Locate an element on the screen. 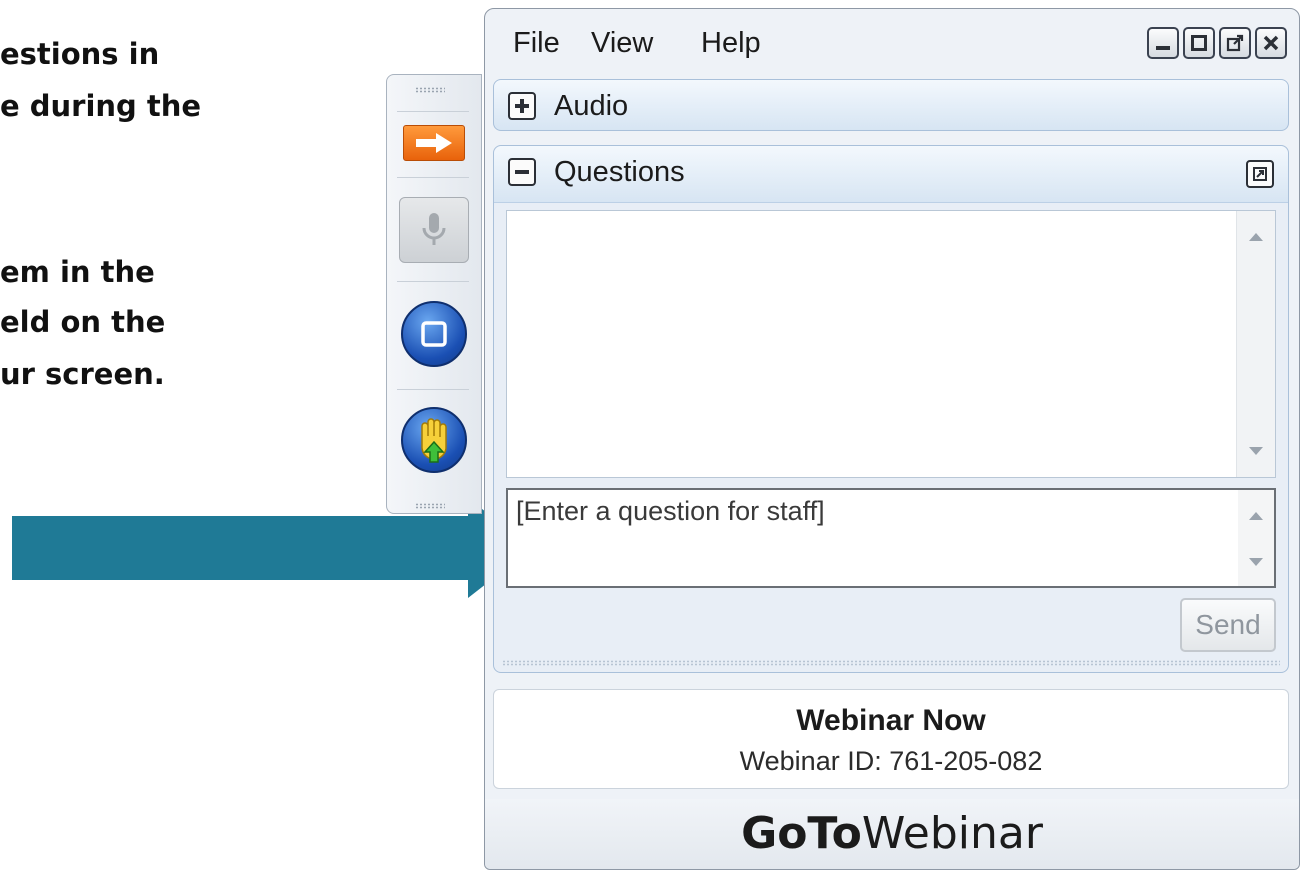 The image size is (1305, 873). screen-button is located at coordinates (434, 334).